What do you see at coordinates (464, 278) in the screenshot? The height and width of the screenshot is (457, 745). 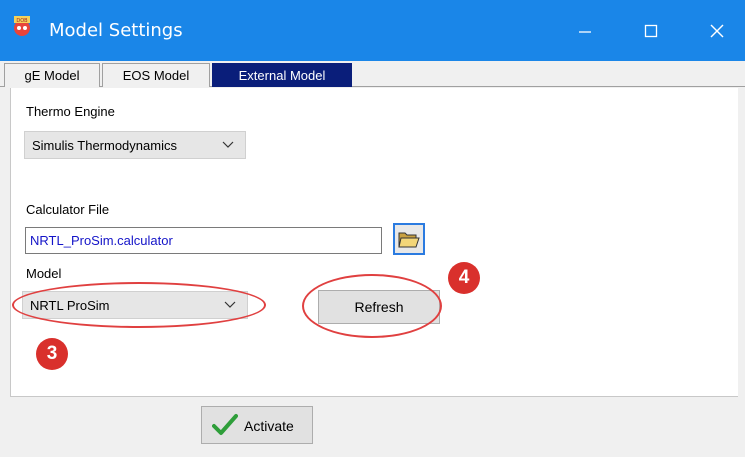 I see `step-badge-4: 4` at bounding box center [464, 278].